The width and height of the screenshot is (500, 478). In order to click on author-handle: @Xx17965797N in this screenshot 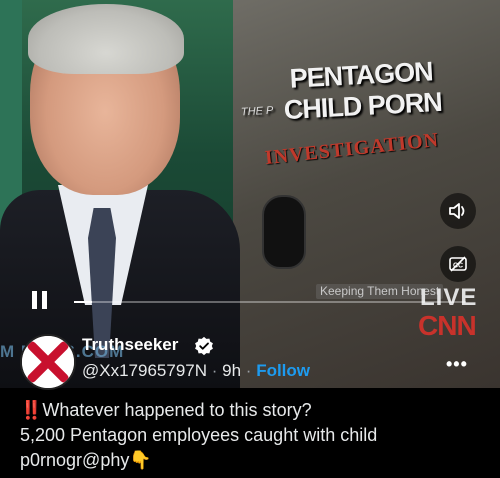, I will do `click(144, 370)`.